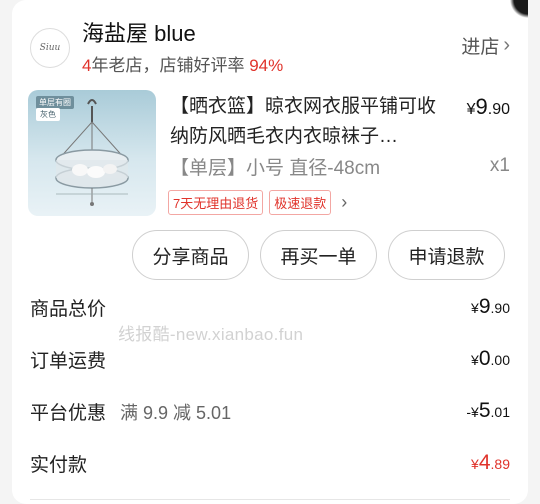 This screenshot has width=540, height=504. I want to click on badge-fast-refund: 极速退款, so click(300, 202).